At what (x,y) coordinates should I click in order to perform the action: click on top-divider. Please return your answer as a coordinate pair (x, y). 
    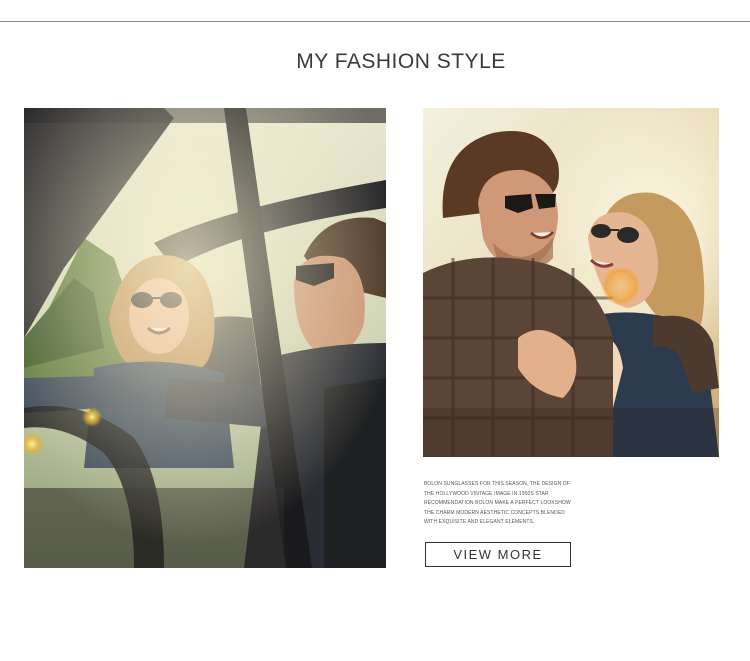
    Looking at the image, I should click on (375, 21).